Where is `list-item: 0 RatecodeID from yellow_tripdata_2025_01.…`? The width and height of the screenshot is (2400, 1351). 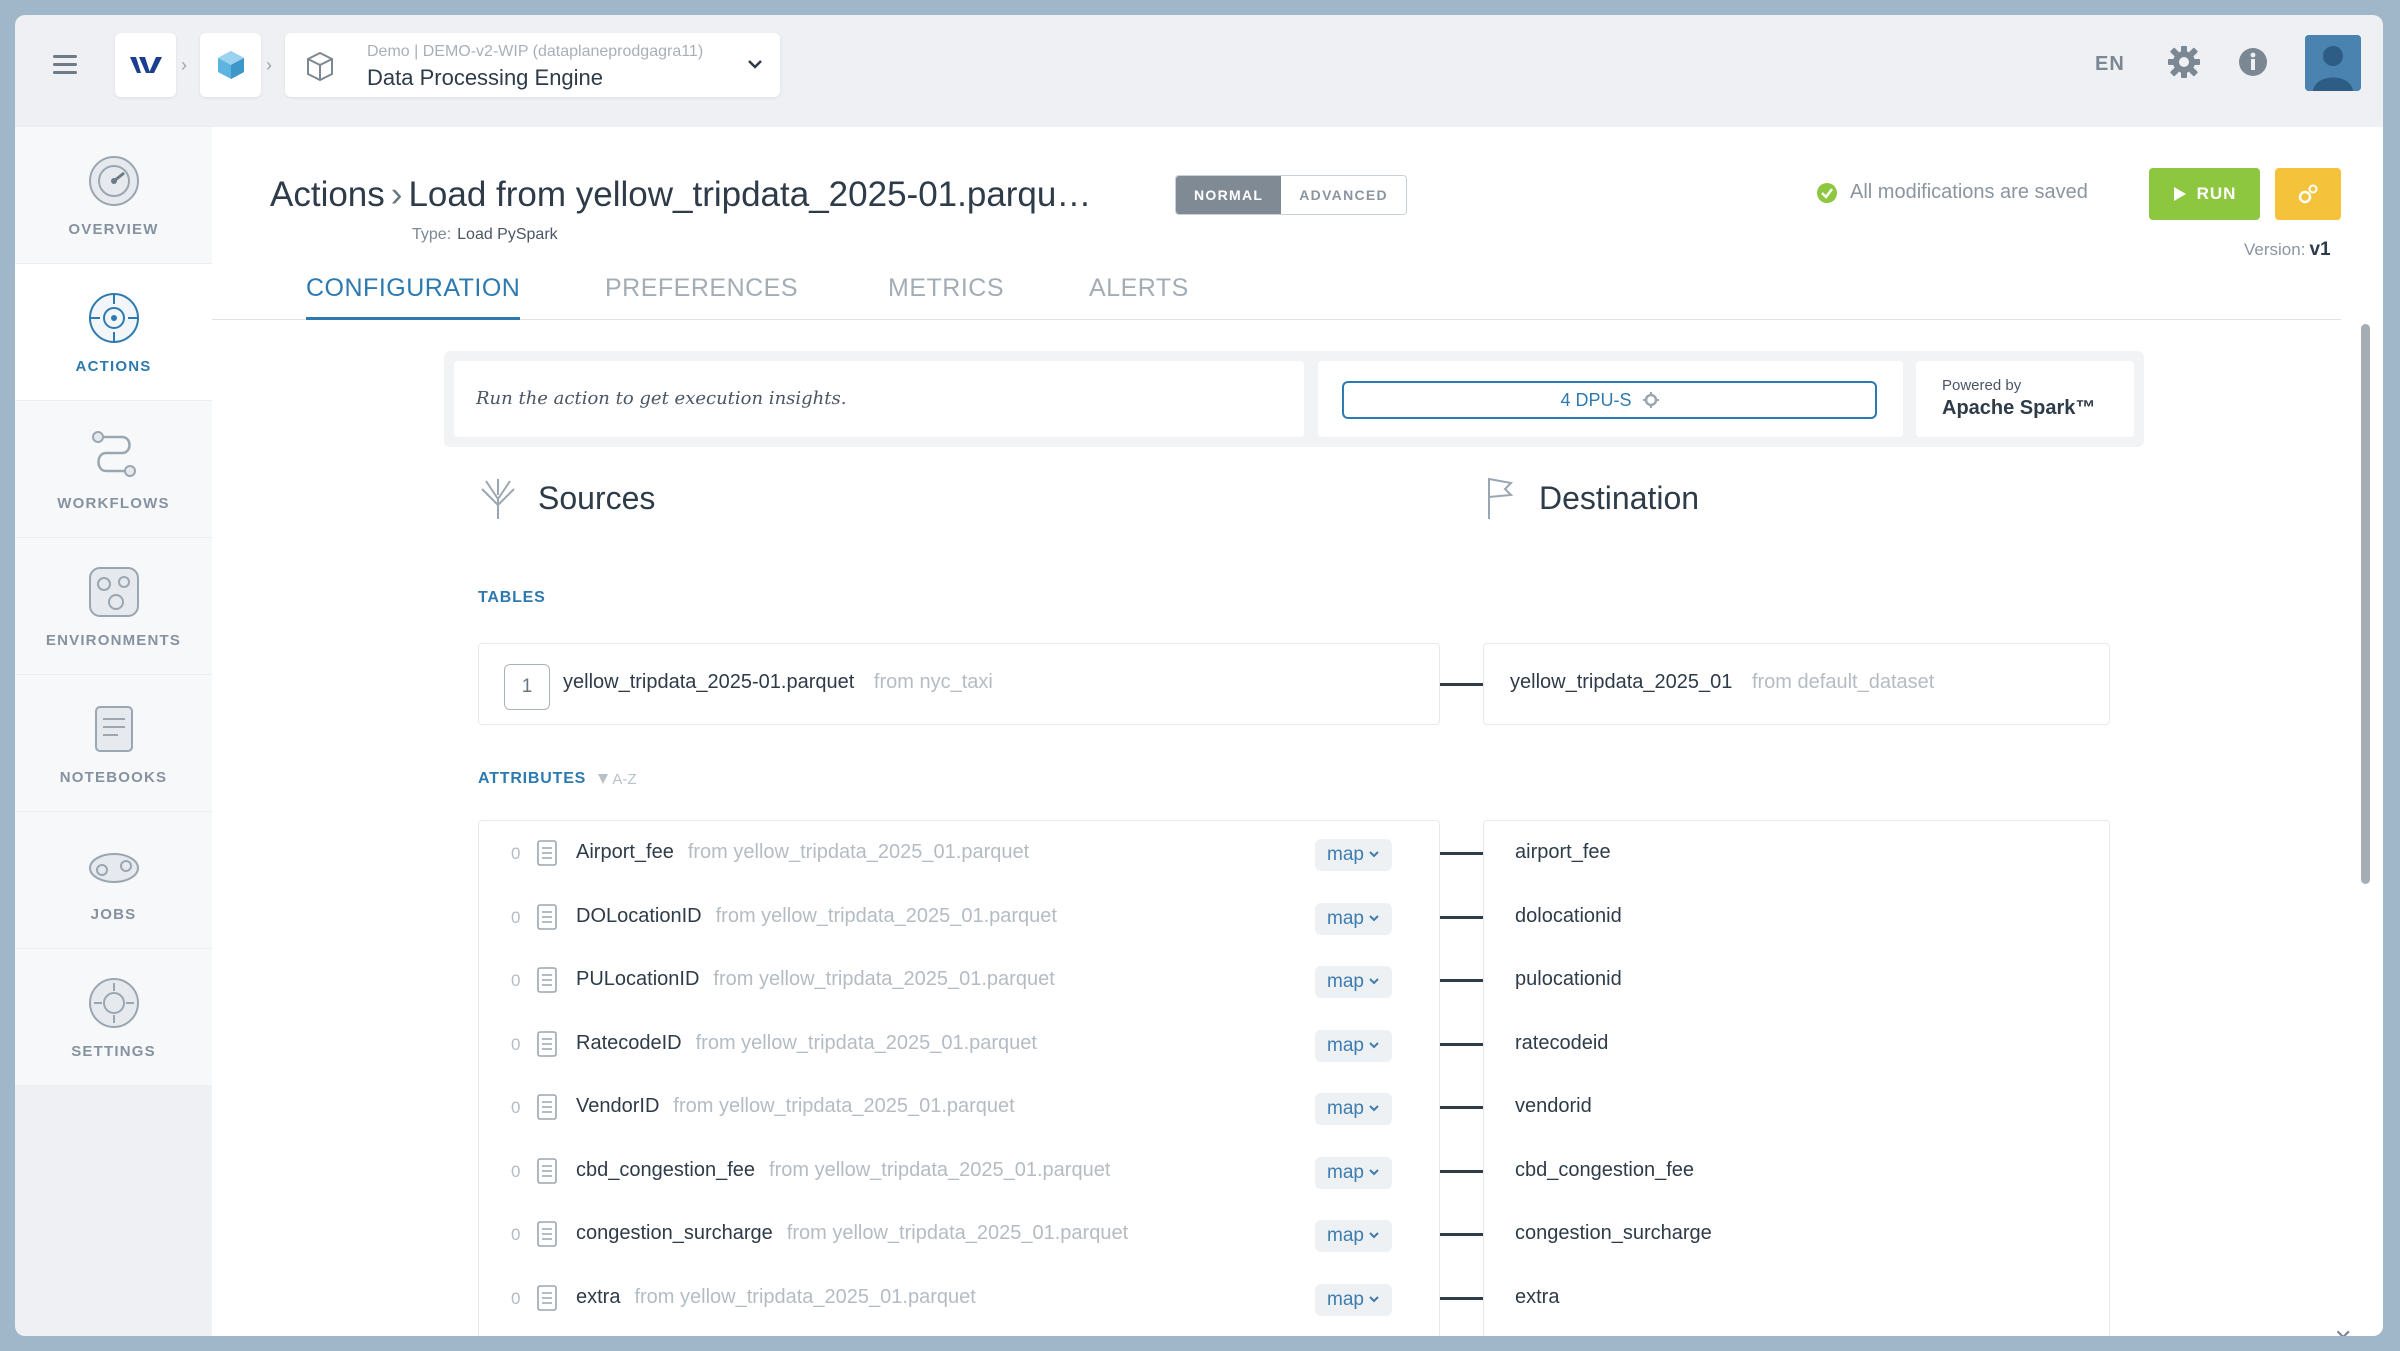 list-item: 0 RatecodeID from yellow_tripdata_2025_01.… is located at coordinates (959, 1045).